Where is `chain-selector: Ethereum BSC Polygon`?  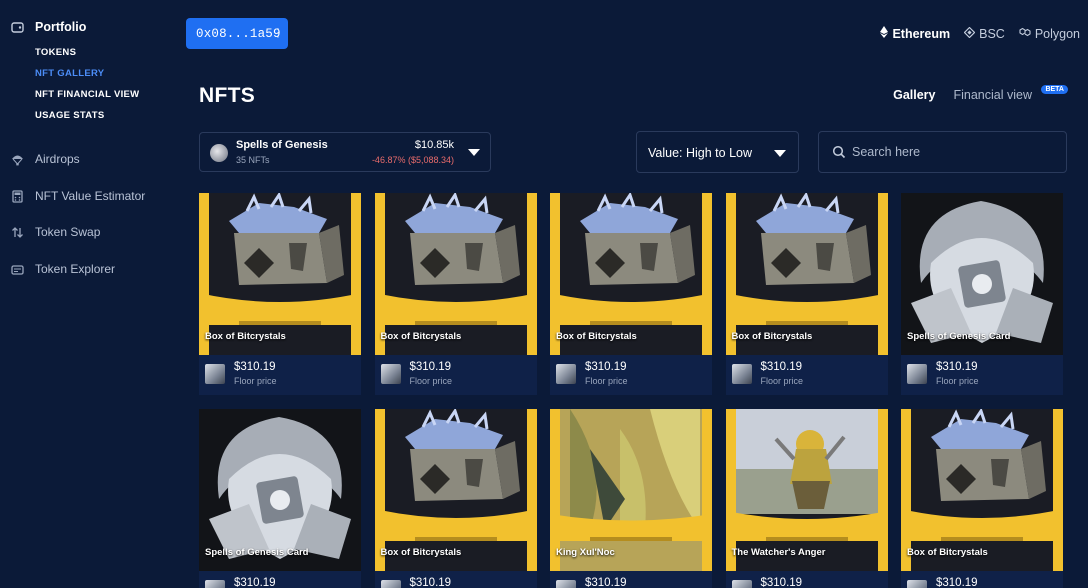
chain-selector: Ethereum BSC Polygon is located at coordinates (980, 33).